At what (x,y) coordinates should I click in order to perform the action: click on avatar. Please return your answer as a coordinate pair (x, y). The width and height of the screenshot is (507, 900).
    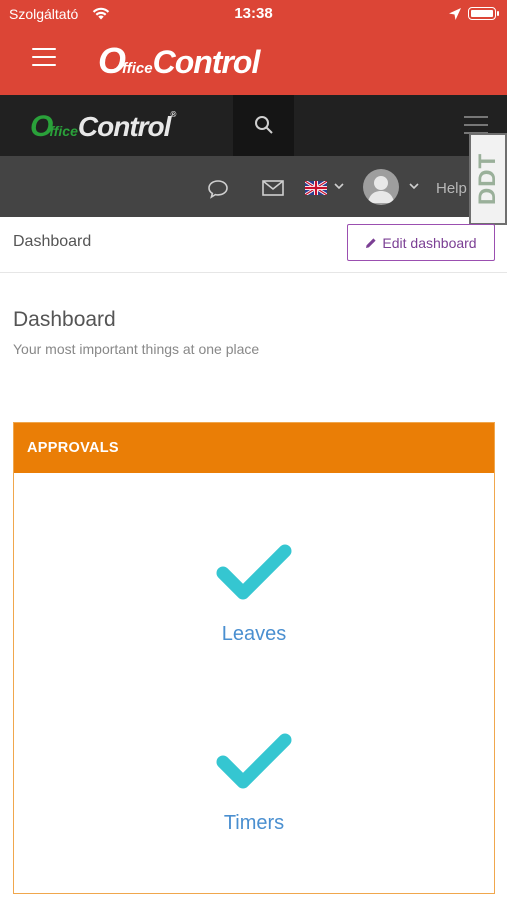
    Looking at the image, I should click on (381, 187).